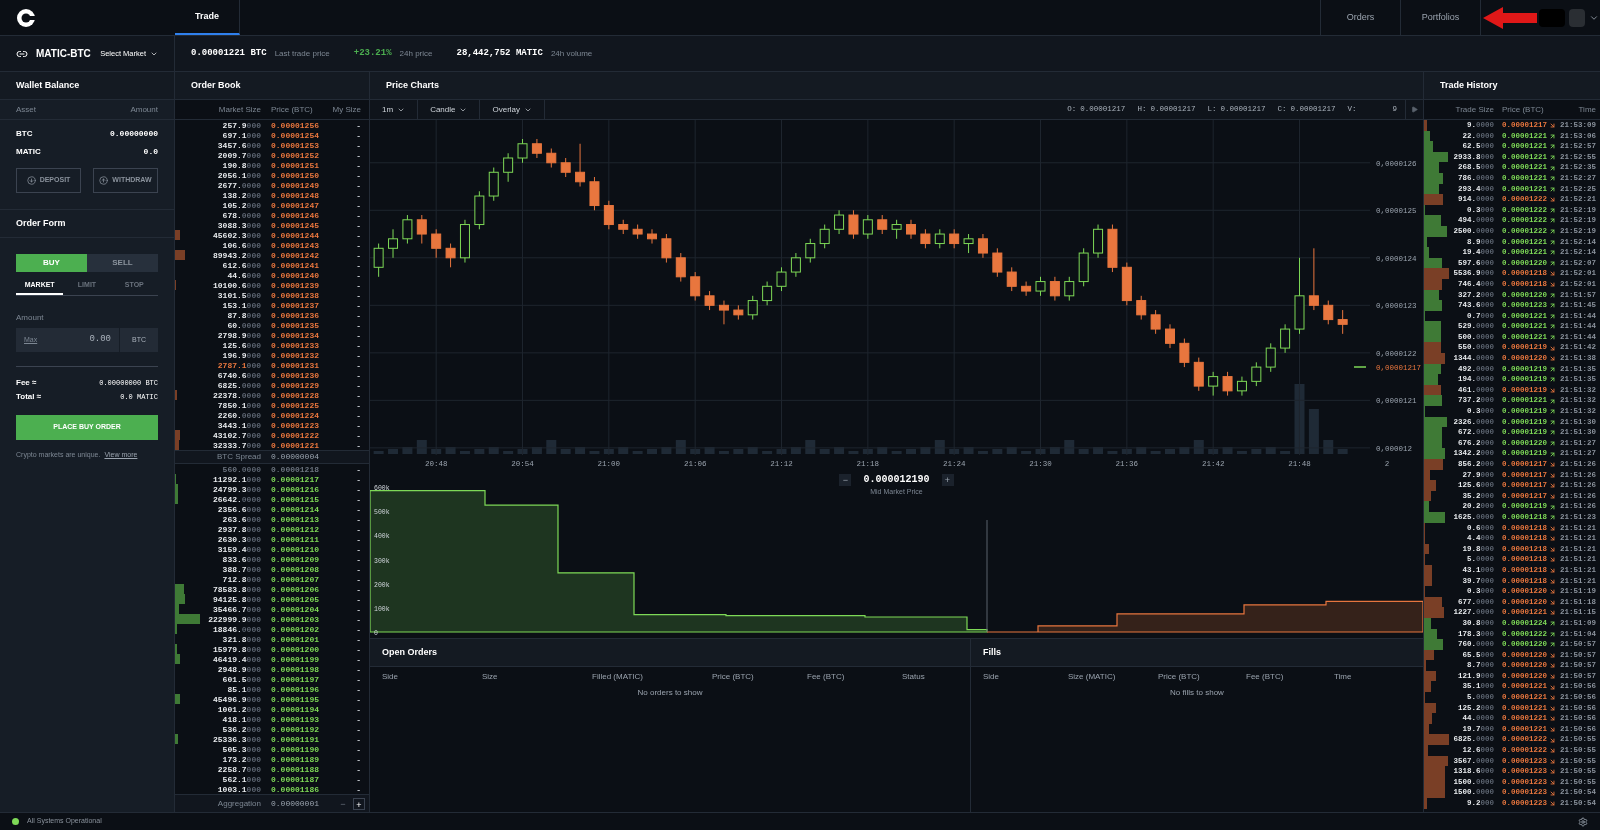  I want to click on stat-value: 0.00001221 BTC, so click(229, 53).